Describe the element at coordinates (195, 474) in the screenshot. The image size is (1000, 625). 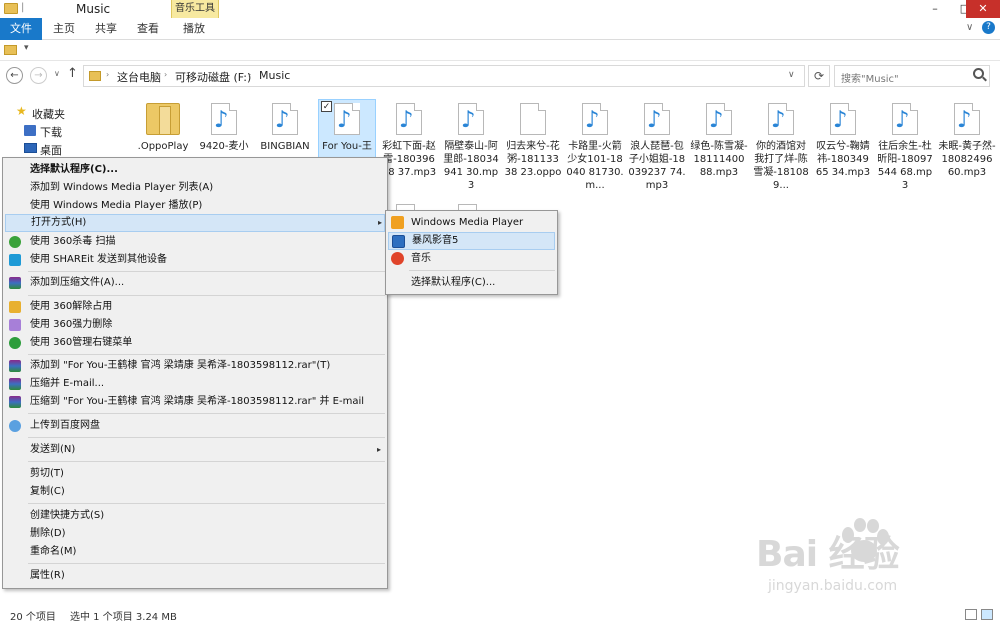
I see `menu-item-cut: 剪切(T)` at that location.